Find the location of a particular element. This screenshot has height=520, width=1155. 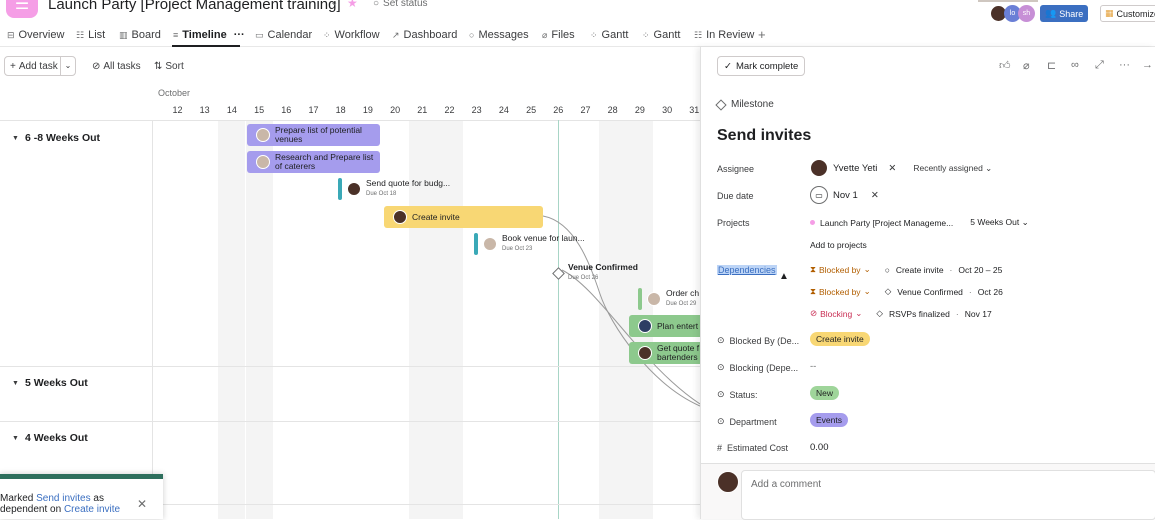

projects-label: Projects is located at coordinates (733, 223).